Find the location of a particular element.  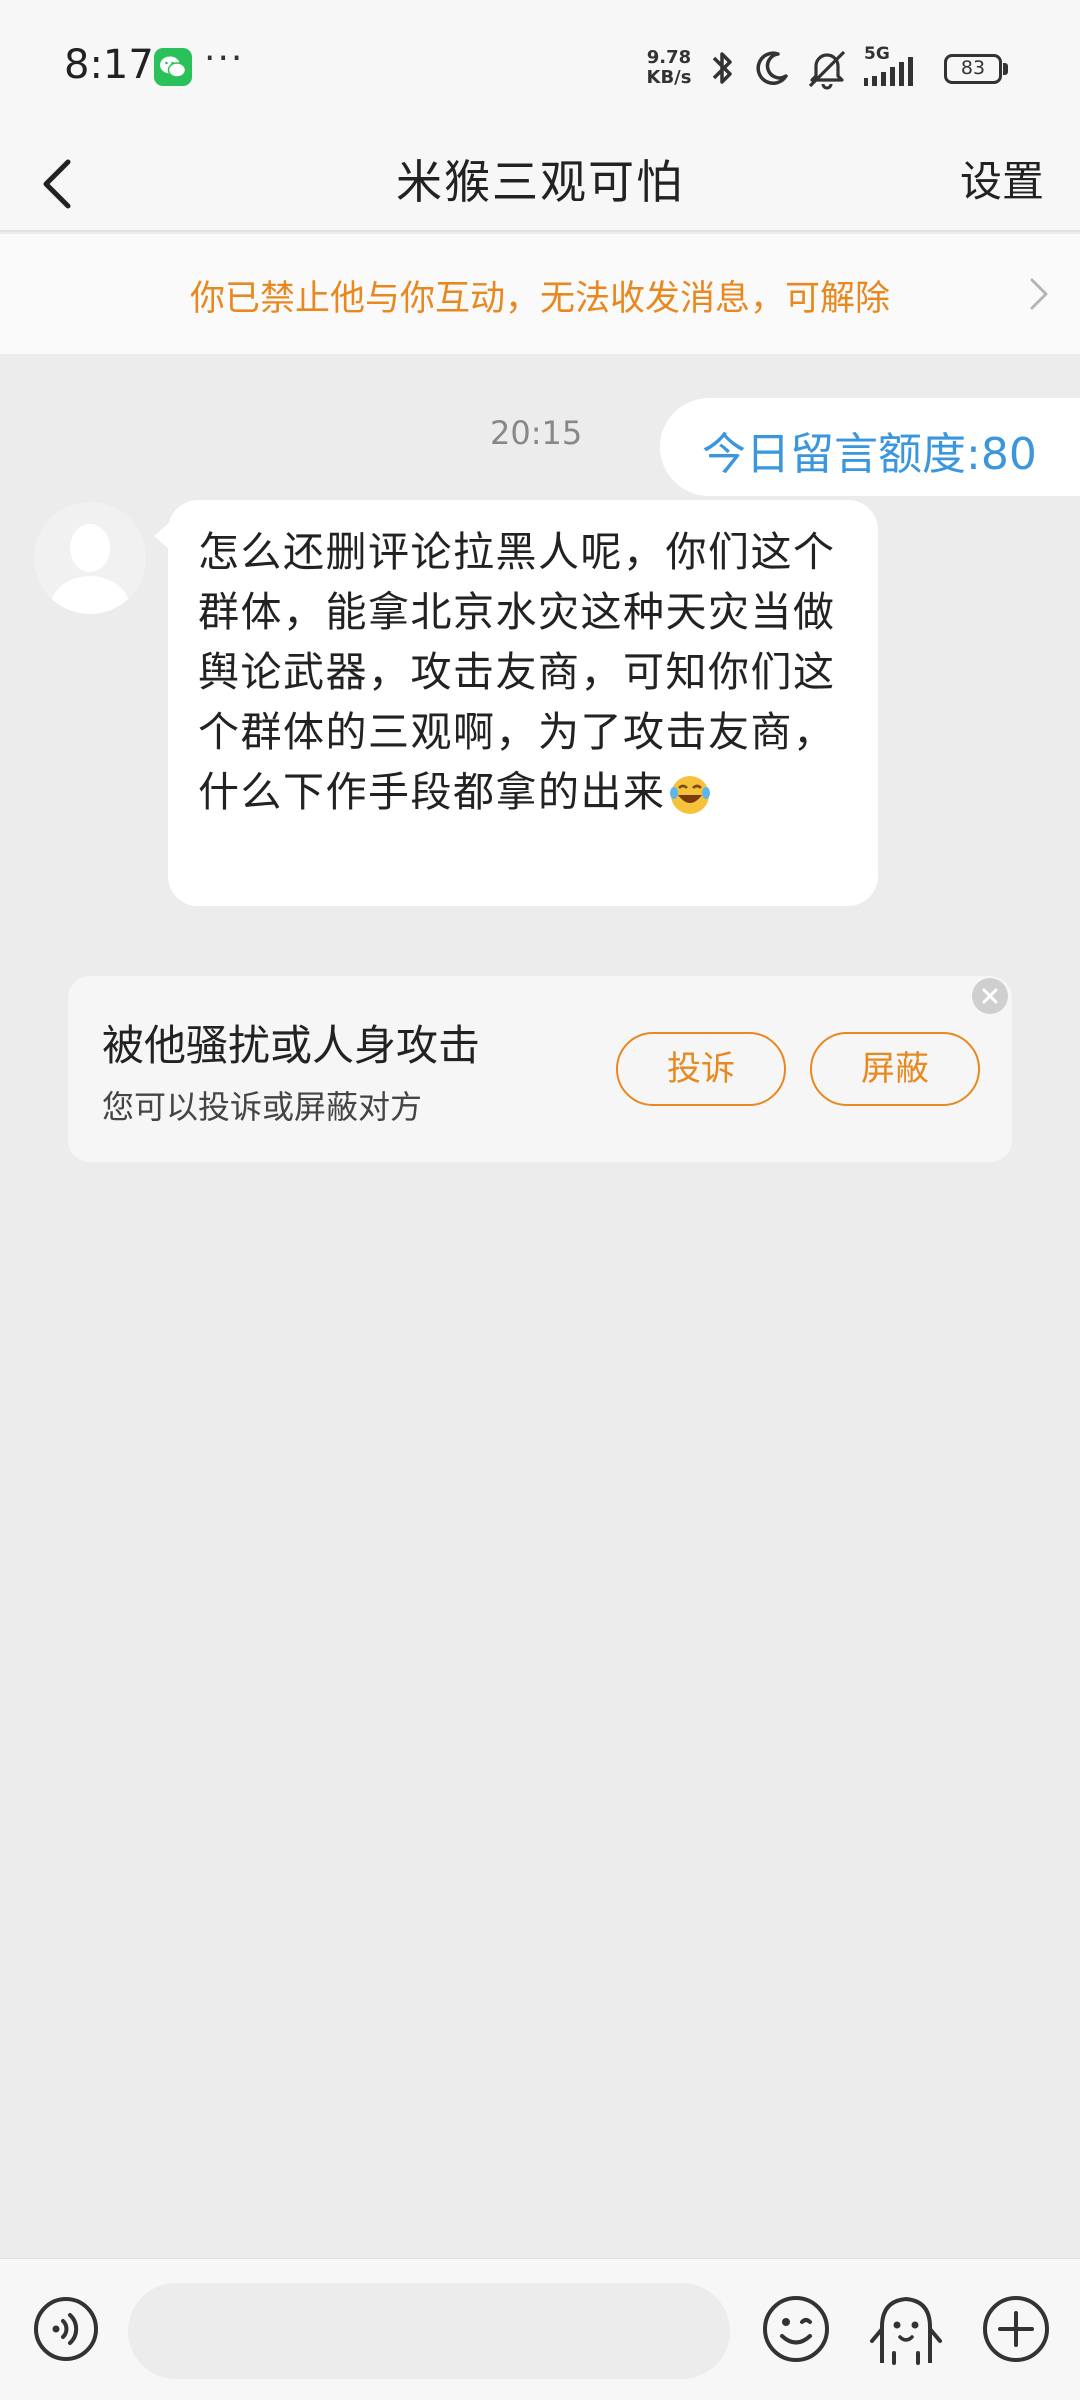

settings-button: 设置 is located at coordinates (1002, 178).